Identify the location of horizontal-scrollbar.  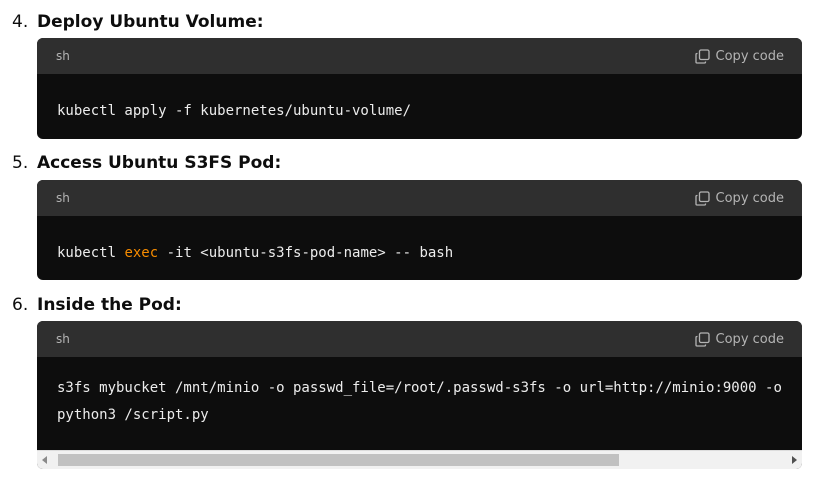
(419, 459).